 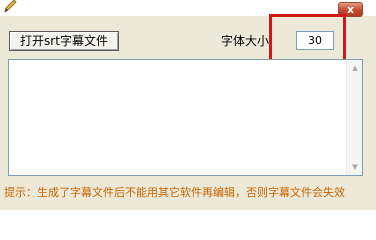 I want to click on title-bar: x, so click(x=188, y=8).